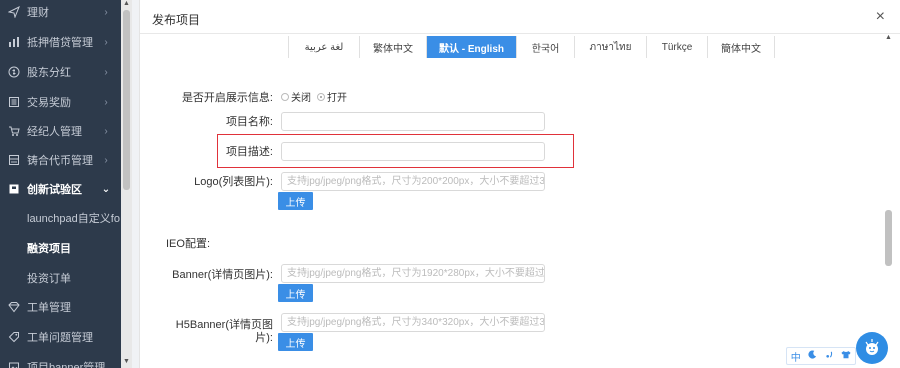  I want to click on sidebar-item-innovation-zone: 创新试验区 ⌄, so click(60, 189).